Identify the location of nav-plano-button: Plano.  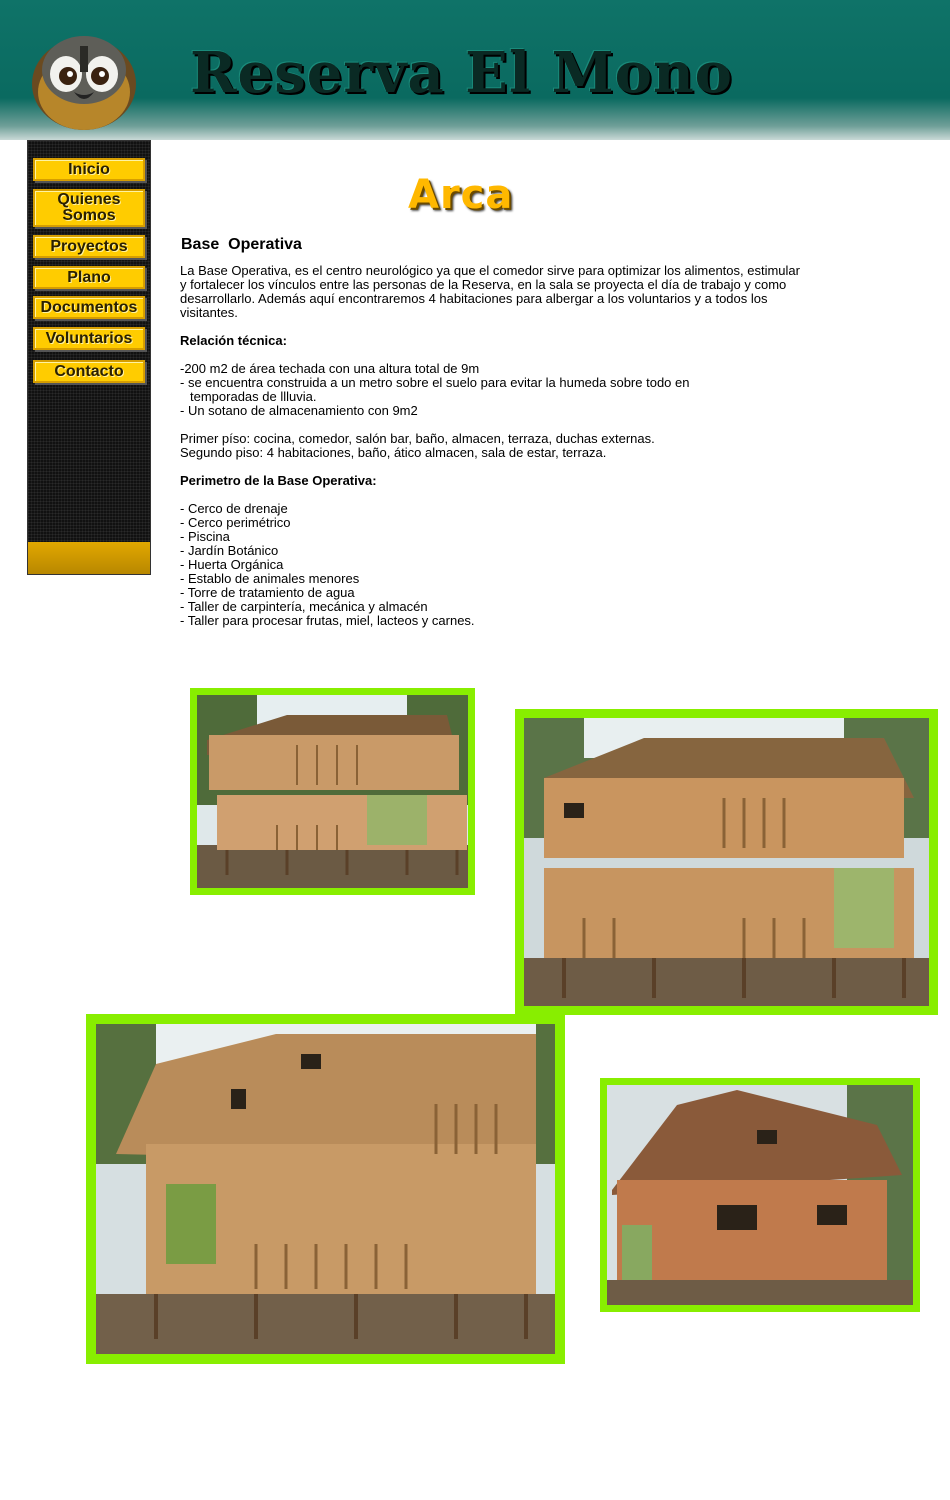
(89, 277).